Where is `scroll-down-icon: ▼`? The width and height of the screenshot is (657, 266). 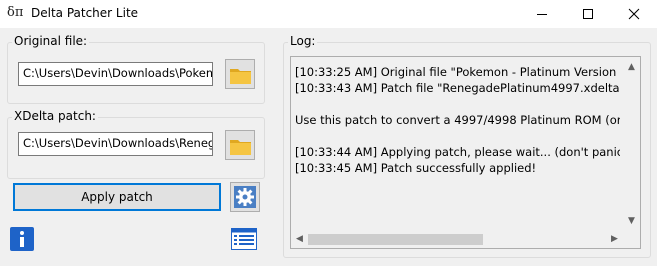
scroll-down-icon: ▼ is located at coordinates (631, 221).